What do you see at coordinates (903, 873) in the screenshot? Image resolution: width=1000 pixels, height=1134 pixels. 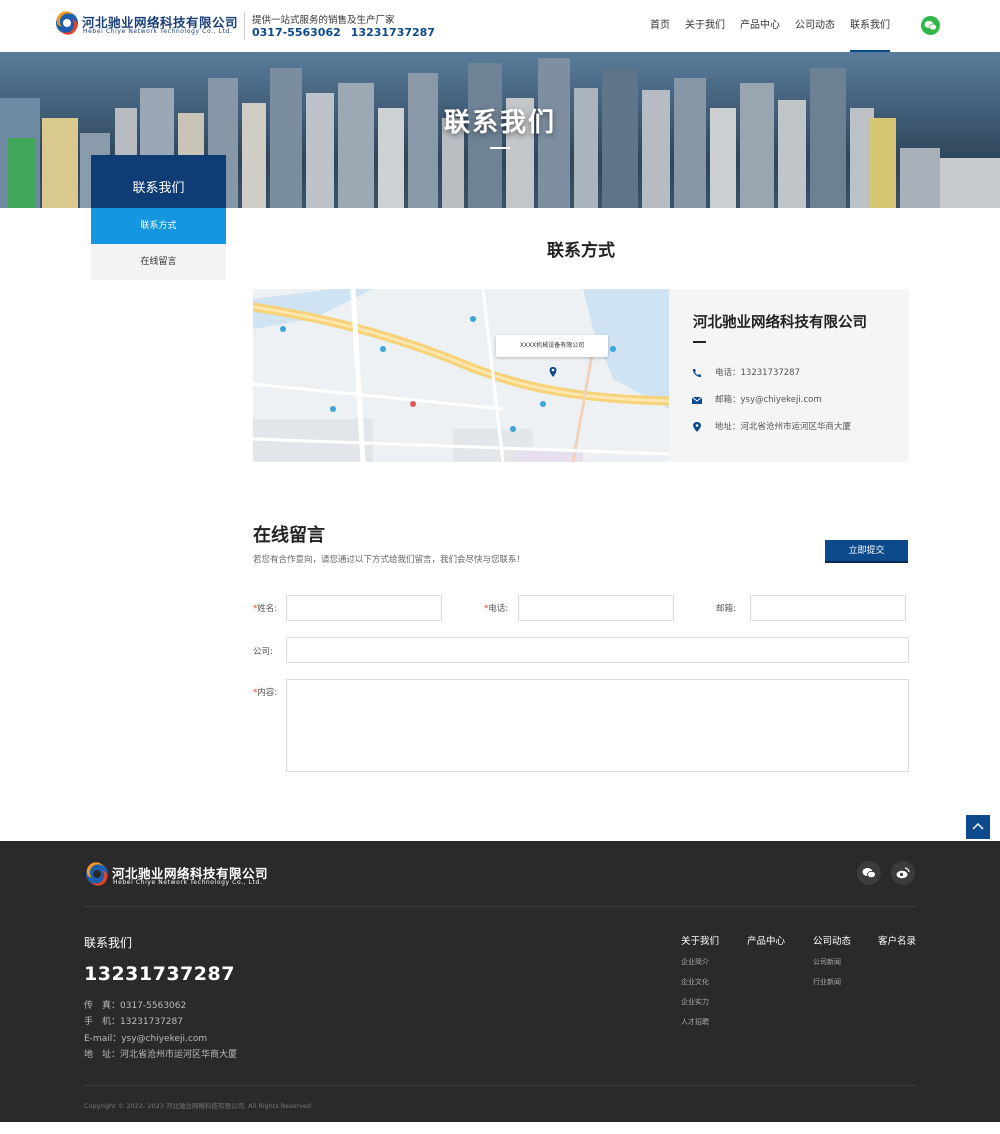 I see `footer-weibo-icon` at bounding box center [903, 873].